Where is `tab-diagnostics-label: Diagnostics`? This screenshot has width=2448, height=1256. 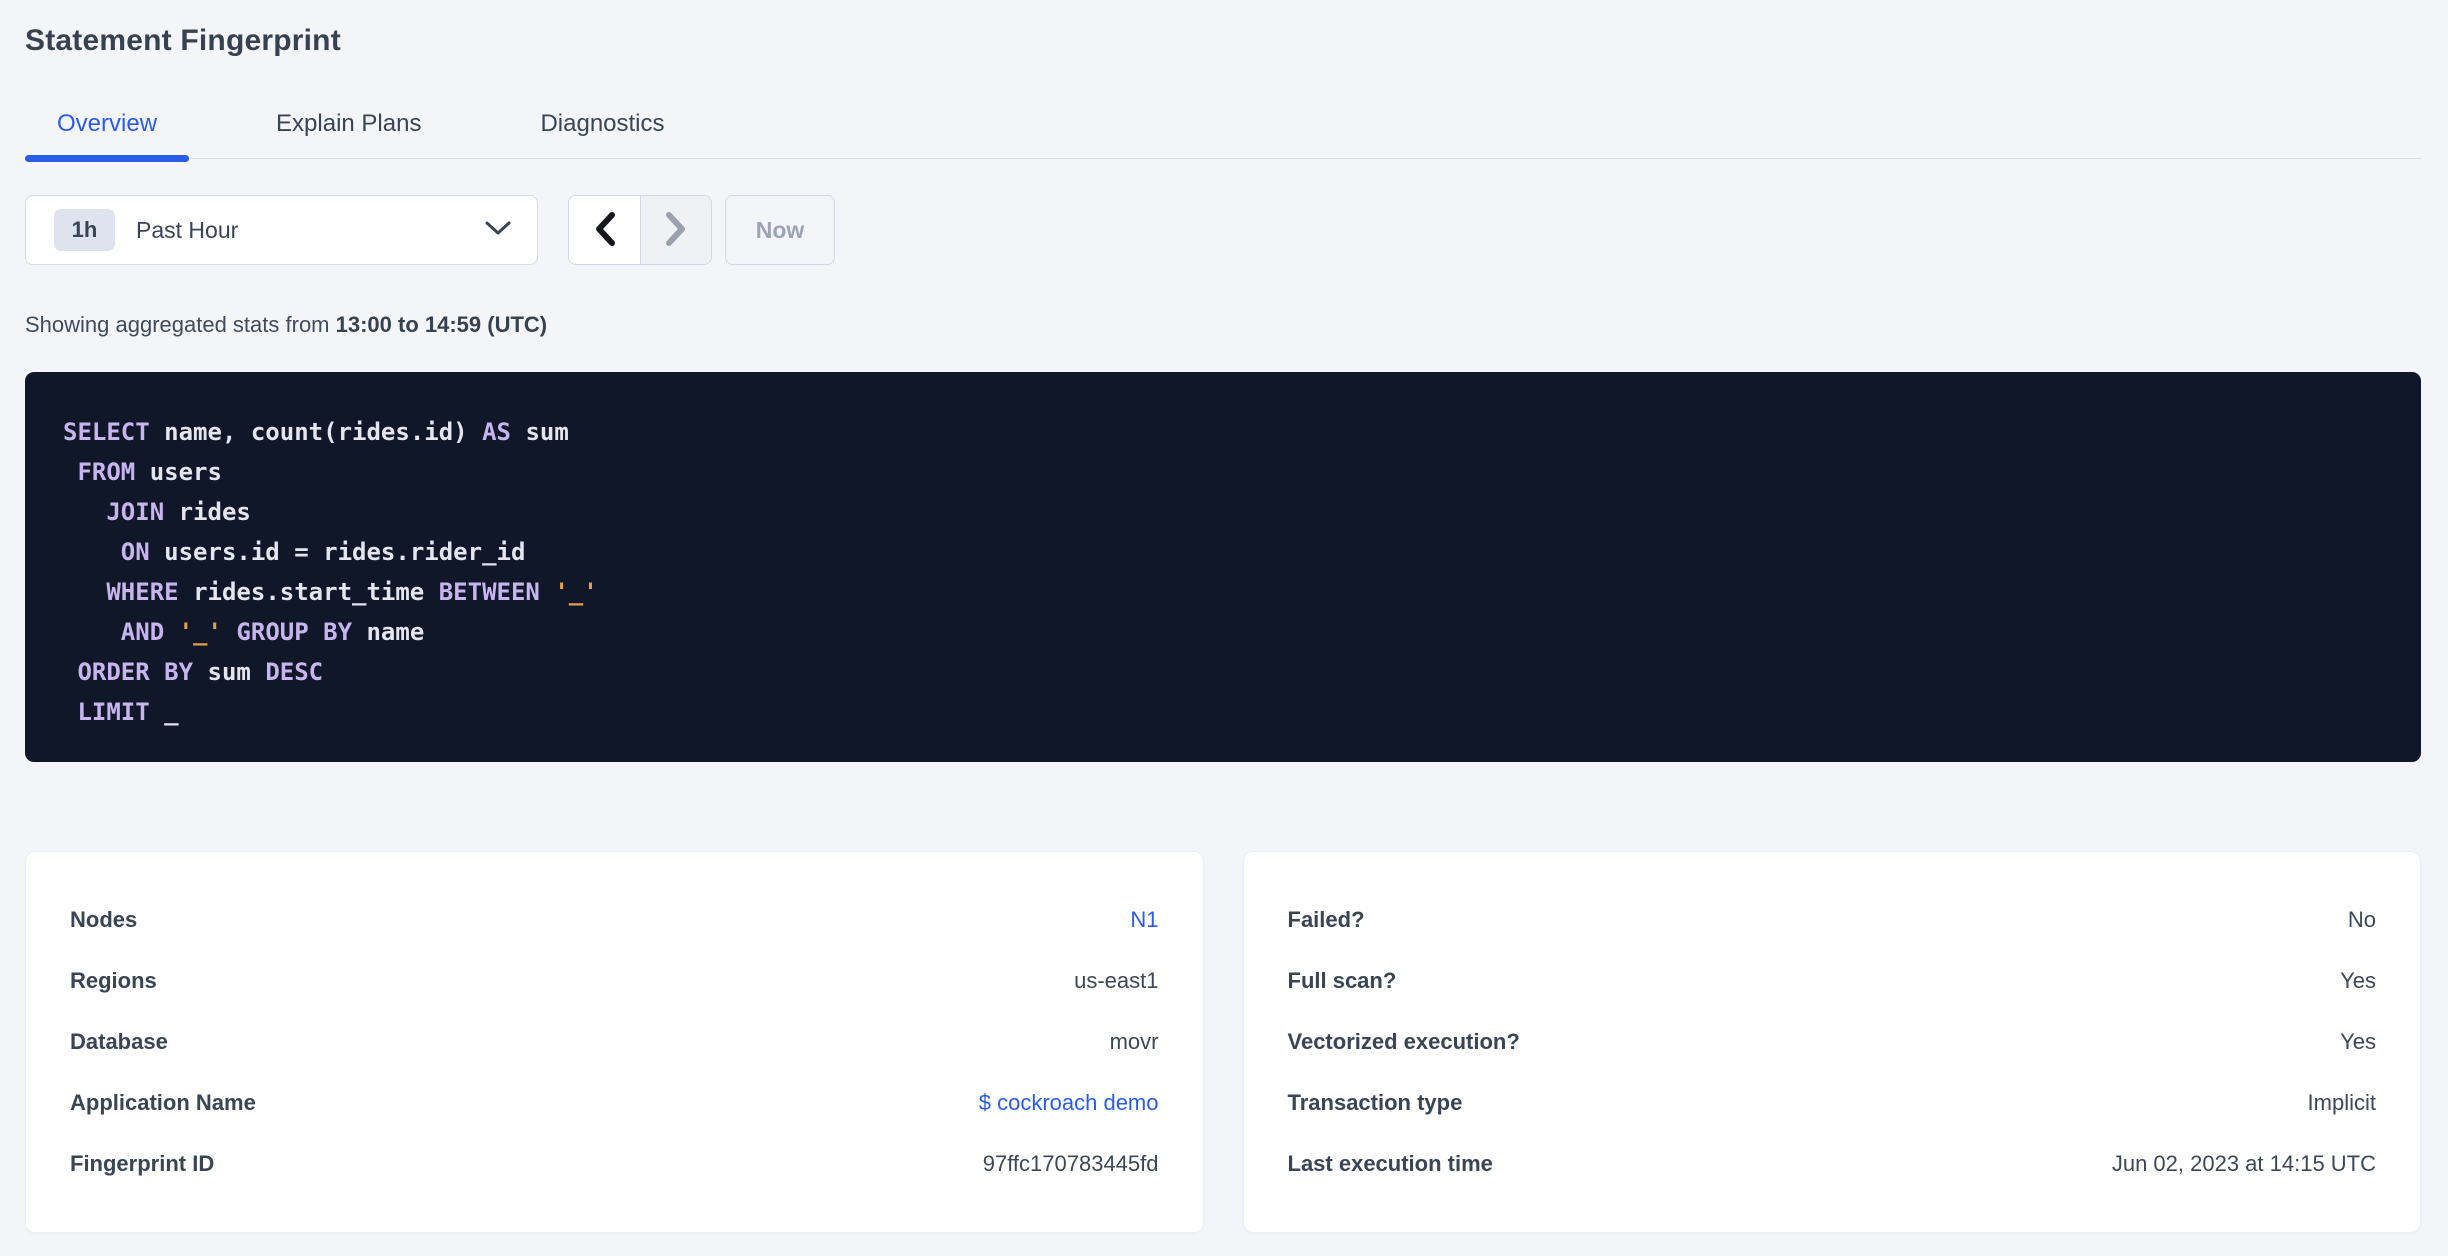 tab-diagnostics-label: Diagnostics is located at coordinates (602, 123).